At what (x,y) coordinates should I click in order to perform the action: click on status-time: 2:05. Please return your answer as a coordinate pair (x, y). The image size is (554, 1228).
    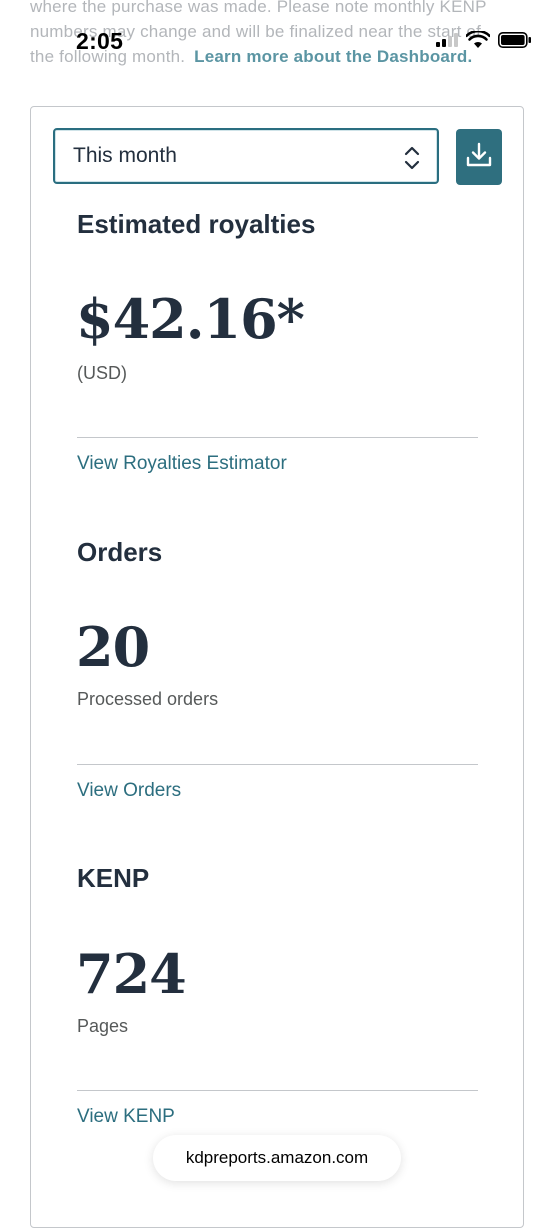
    Looking at the image, I should click on (100, 41).